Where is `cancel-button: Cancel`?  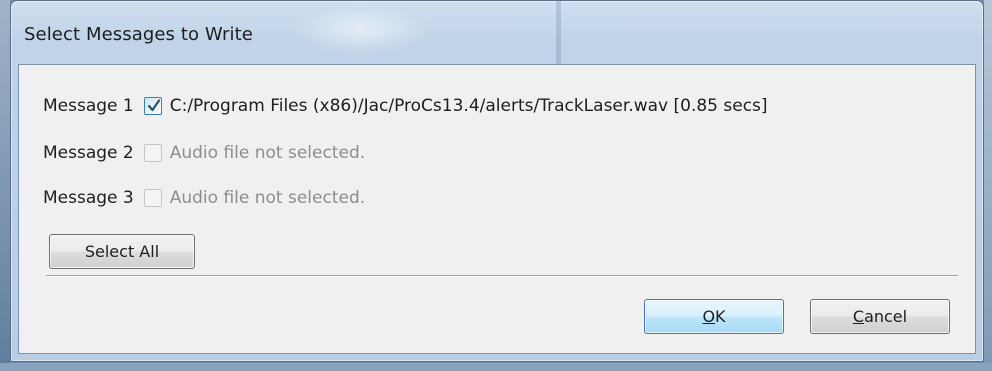
cancel-button: Cancel is located at coordinates (880, 316).